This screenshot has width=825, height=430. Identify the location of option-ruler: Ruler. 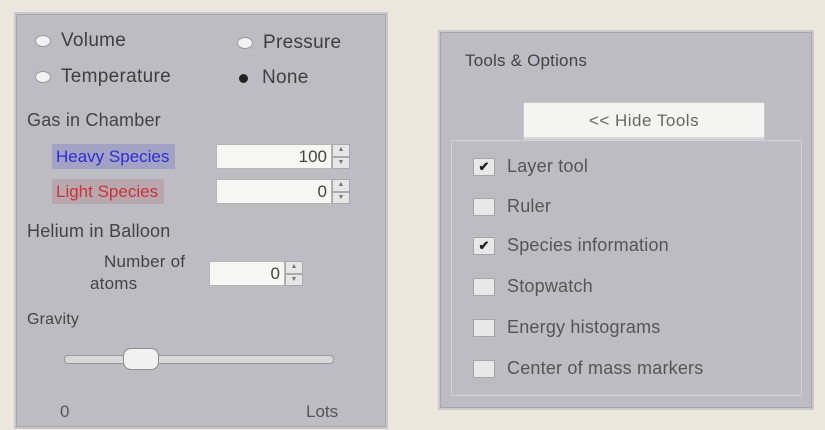
(512, 206).